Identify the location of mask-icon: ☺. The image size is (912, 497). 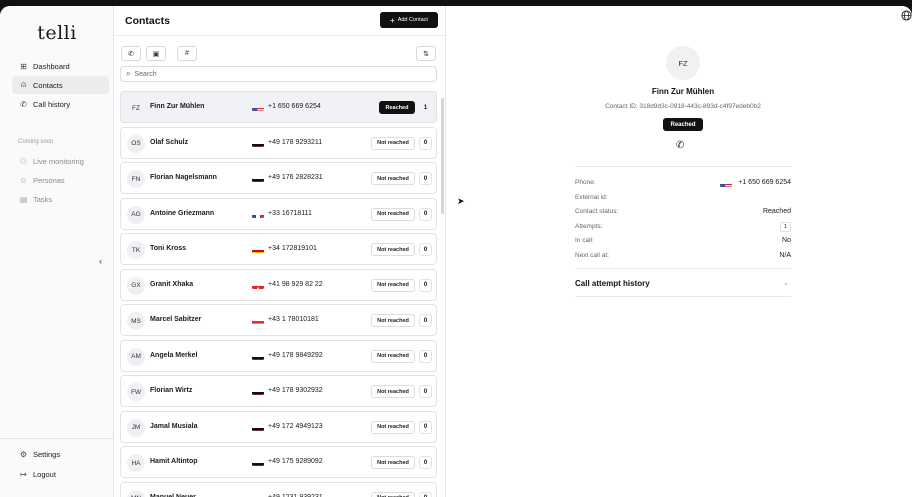
(23, 180).